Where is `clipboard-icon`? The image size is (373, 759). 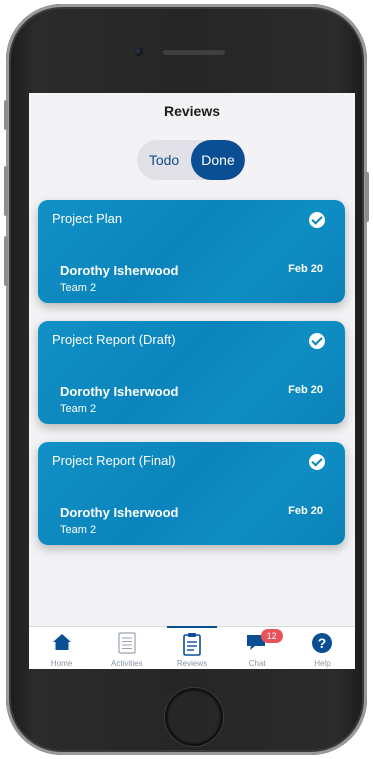 clipboard-icon is located at coordinates (192, 646).